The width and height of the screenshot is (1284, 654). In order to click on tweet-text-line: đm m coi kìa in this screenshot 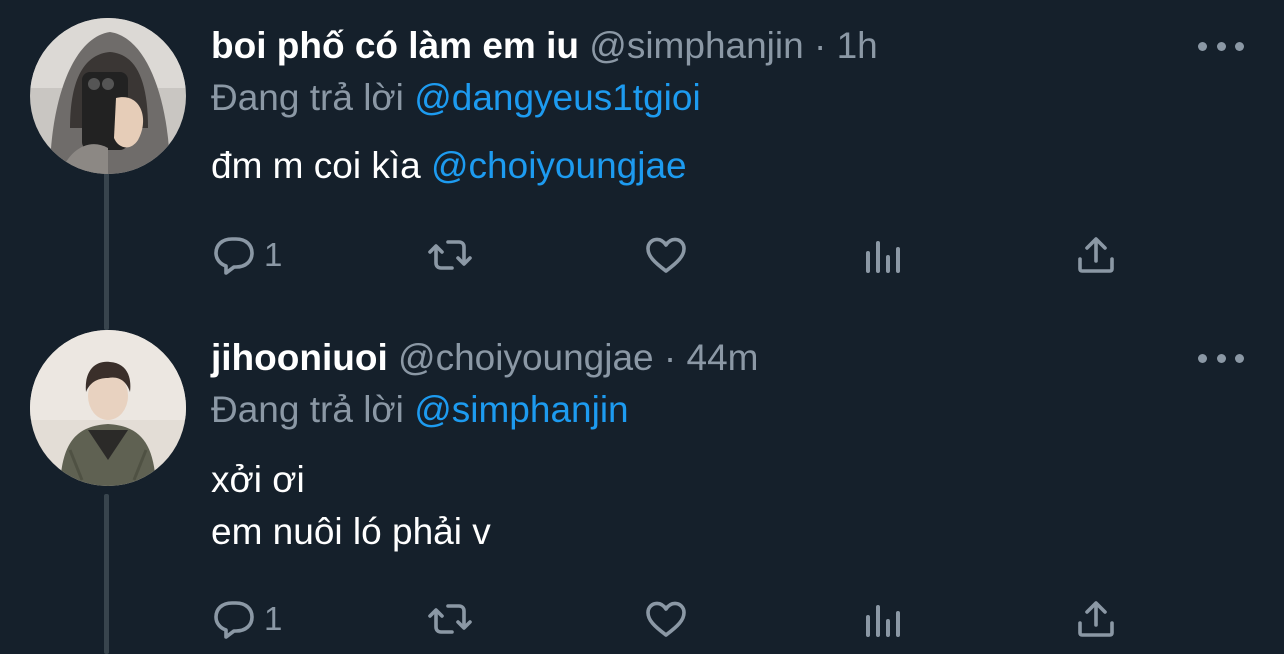, I will do `click(316, 165)`.